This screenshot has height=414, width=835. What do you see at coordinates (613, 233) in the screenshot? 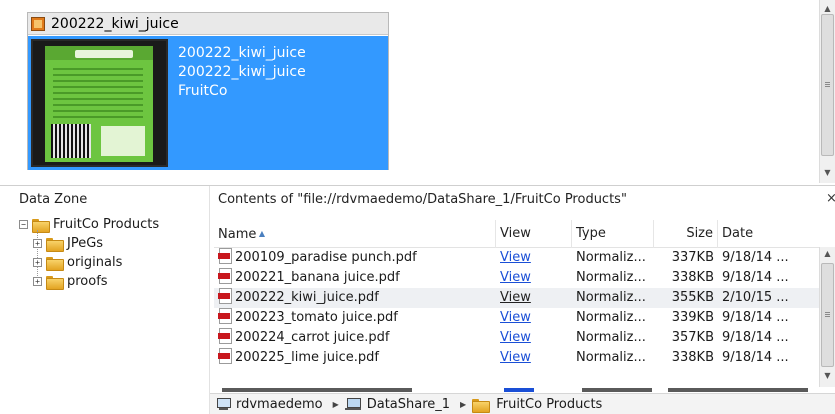
I see `column-header-type: Type` at bounding box center [613, 233].